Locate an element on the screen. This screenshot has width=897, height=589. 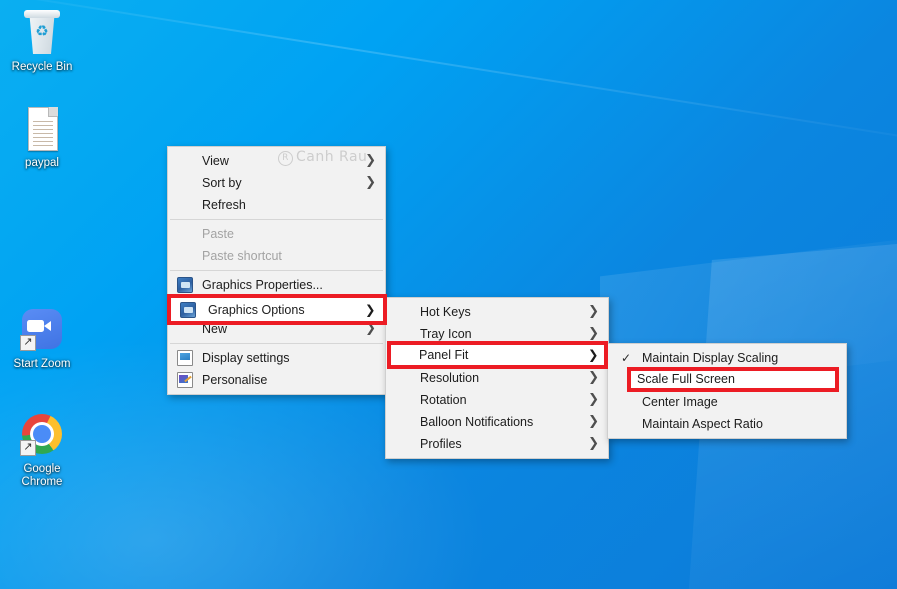
menu-item-label: Scale Full Screen is located at coordinates (691, 380).